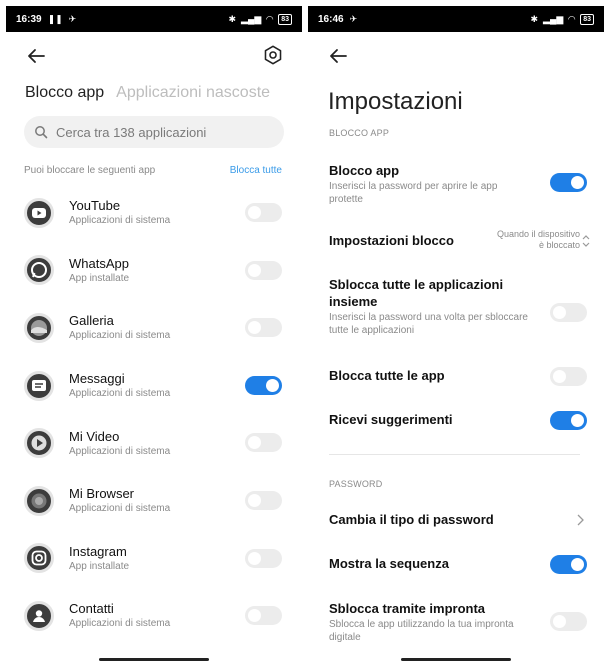 This screenshot has height=670, width=610. What do you see at coordinates (568, 376) in the screenshot?
I see `lock-all-toggle` at bounding box center [568, 376].